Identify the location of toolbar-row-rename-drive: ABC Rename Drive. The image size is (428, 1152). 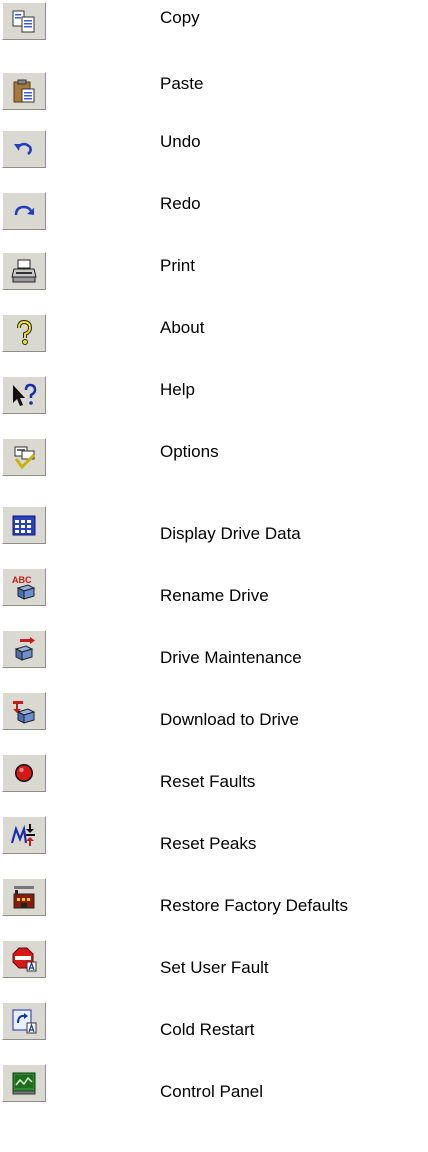
(214, 588).